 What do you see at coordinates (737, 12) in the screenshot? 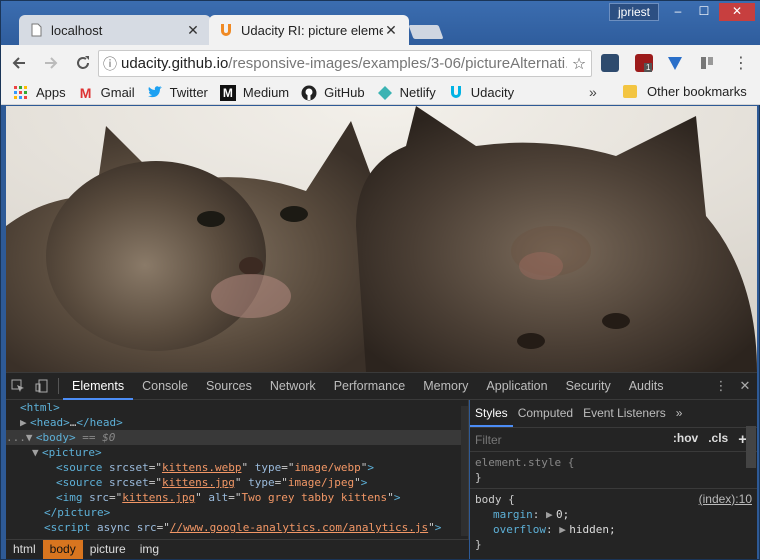
I see `close-window-button: ✕` at bounding box center [737, 12].